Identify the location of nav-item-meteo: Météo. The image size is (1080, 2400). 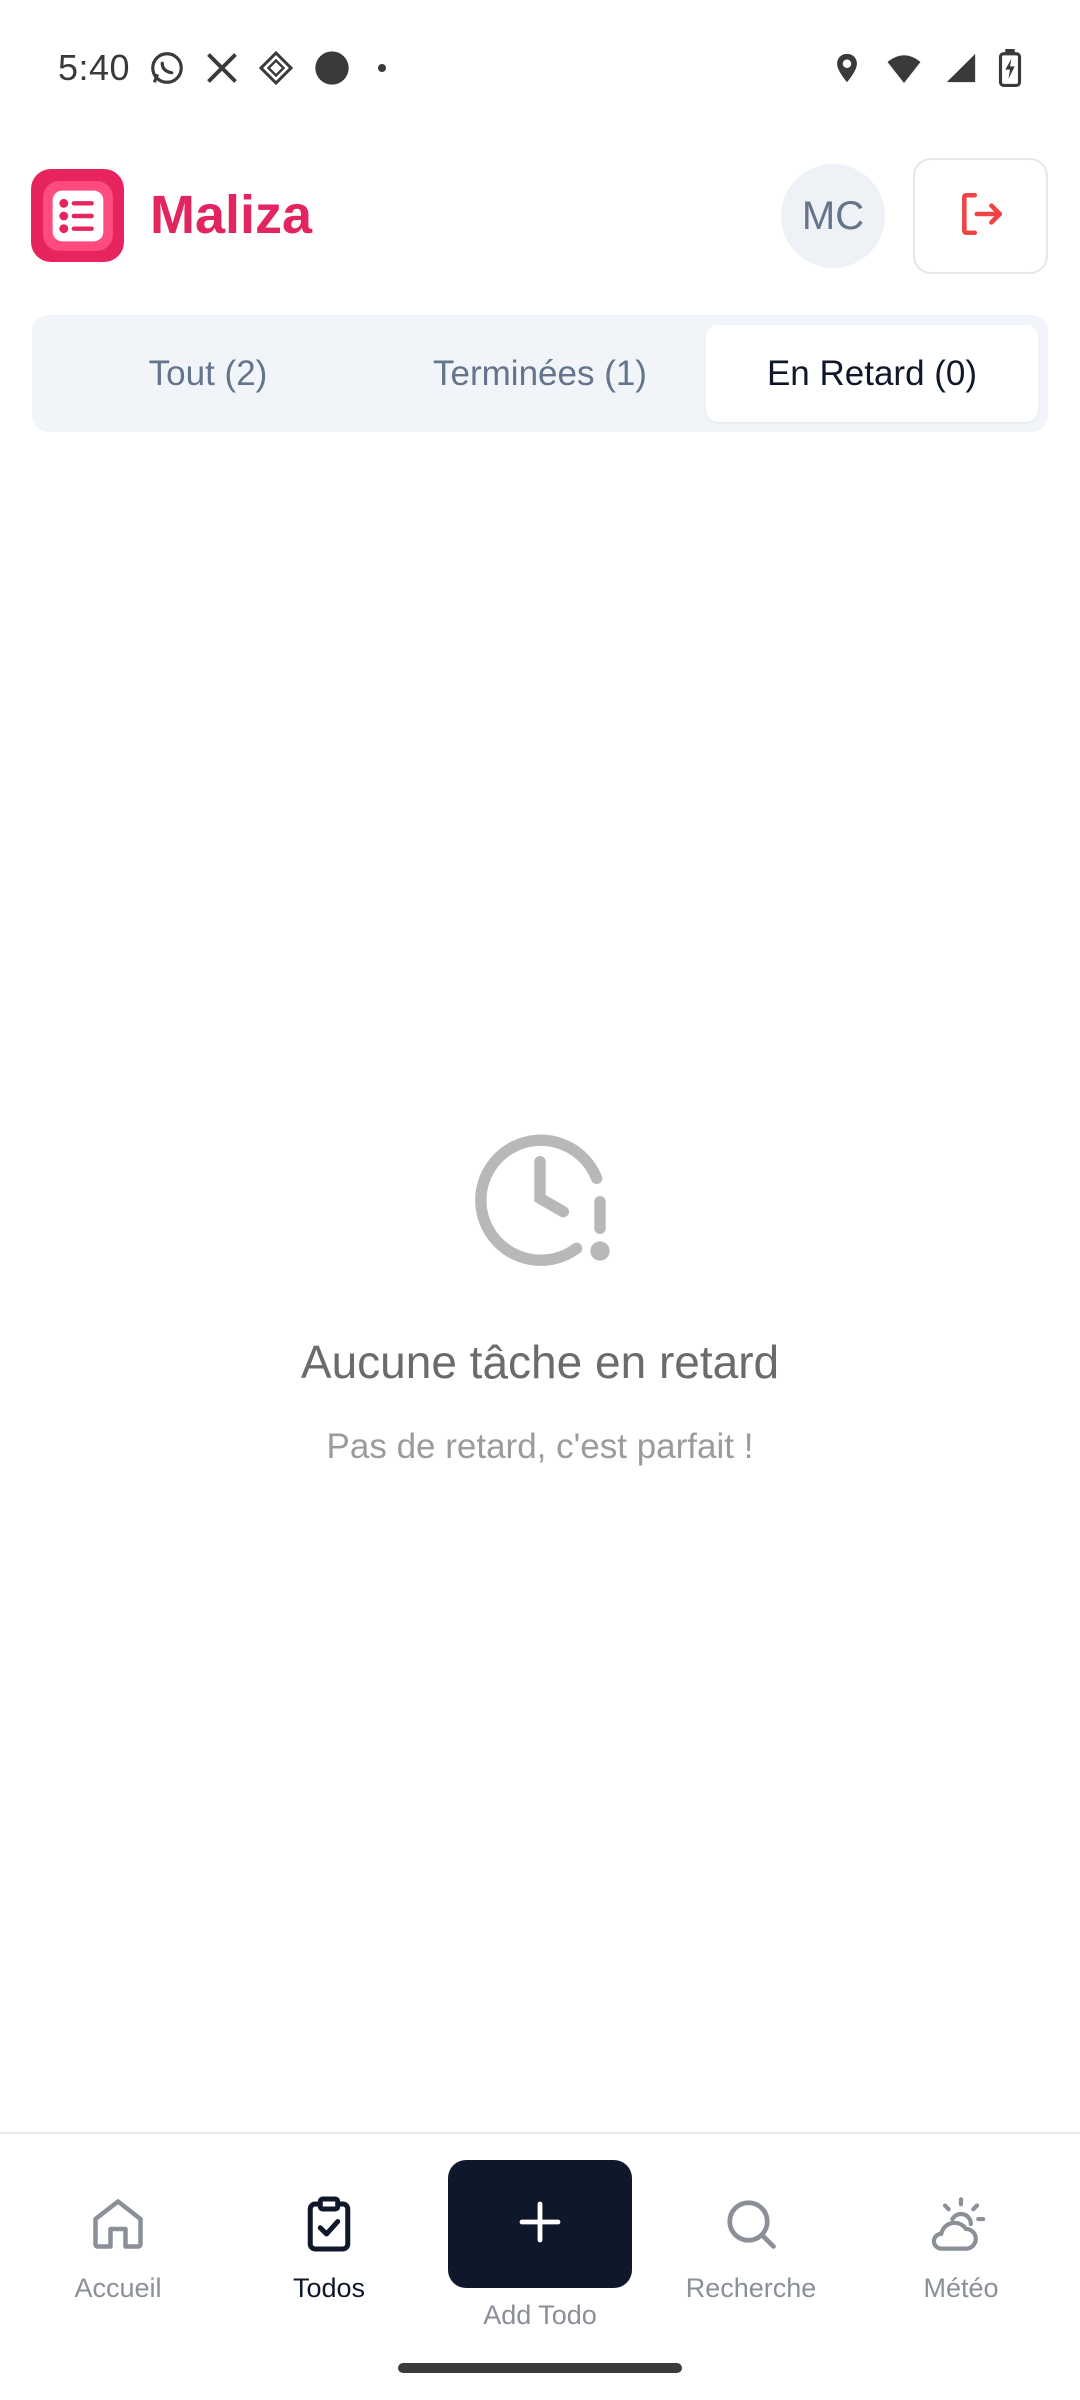
(961, 2249).